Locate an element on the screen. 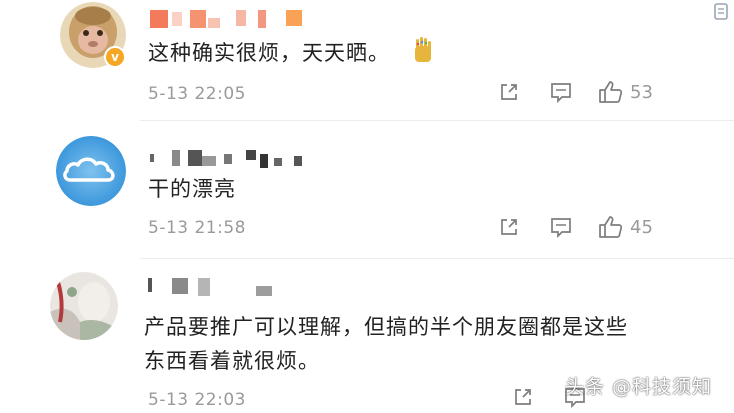 This screenshot has width=734, height=413. comment-actions: 53 is located at coordinates (574, 92).